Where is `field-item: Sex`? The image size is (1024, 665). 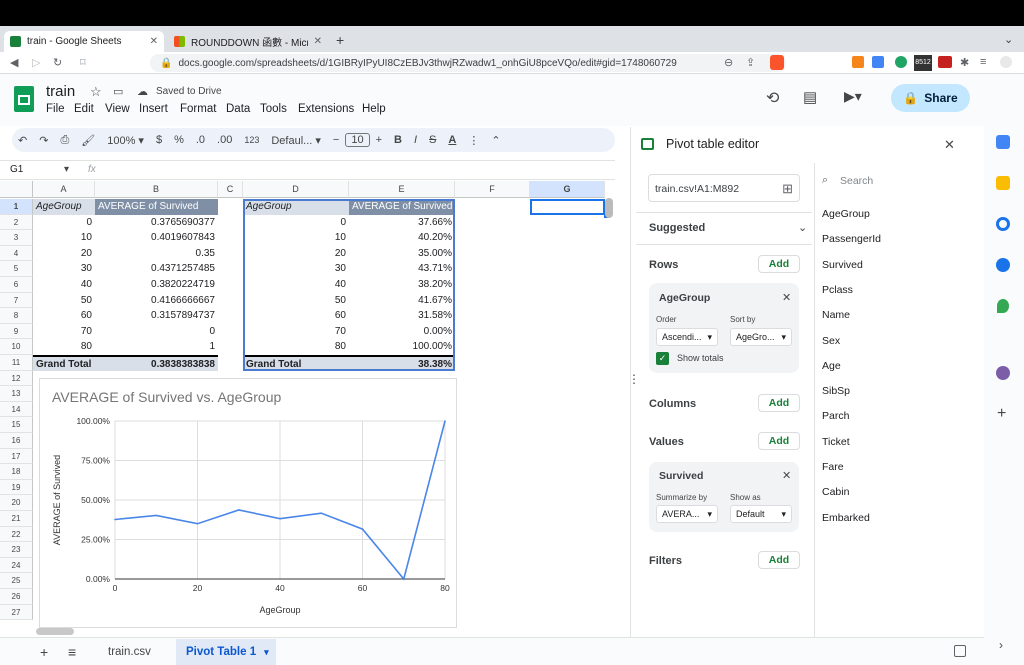
field-item: Sex is located at coordinates (831, 341).